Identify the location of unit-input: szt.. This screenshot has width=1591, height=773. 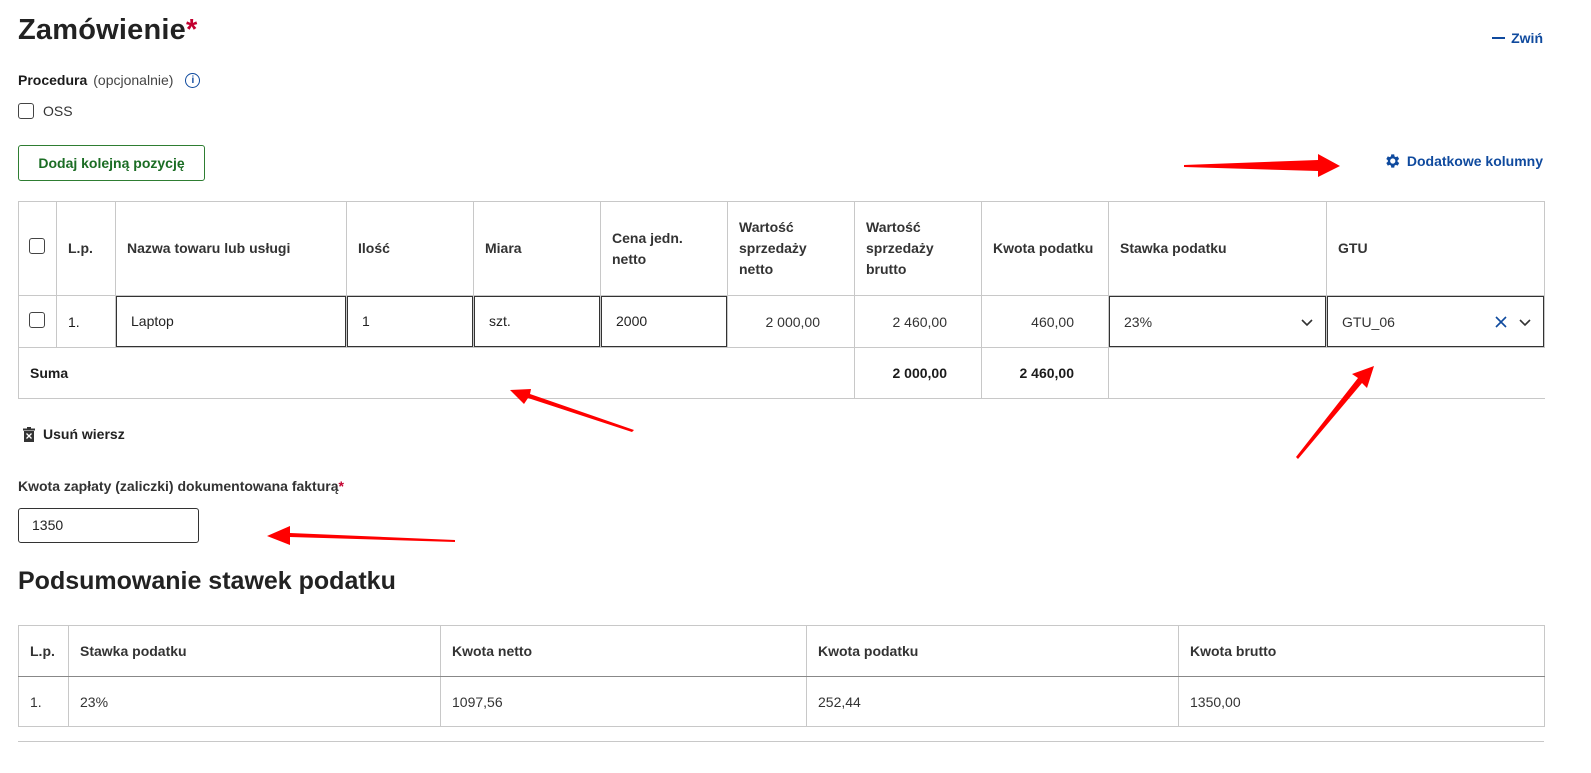
(537, 321).